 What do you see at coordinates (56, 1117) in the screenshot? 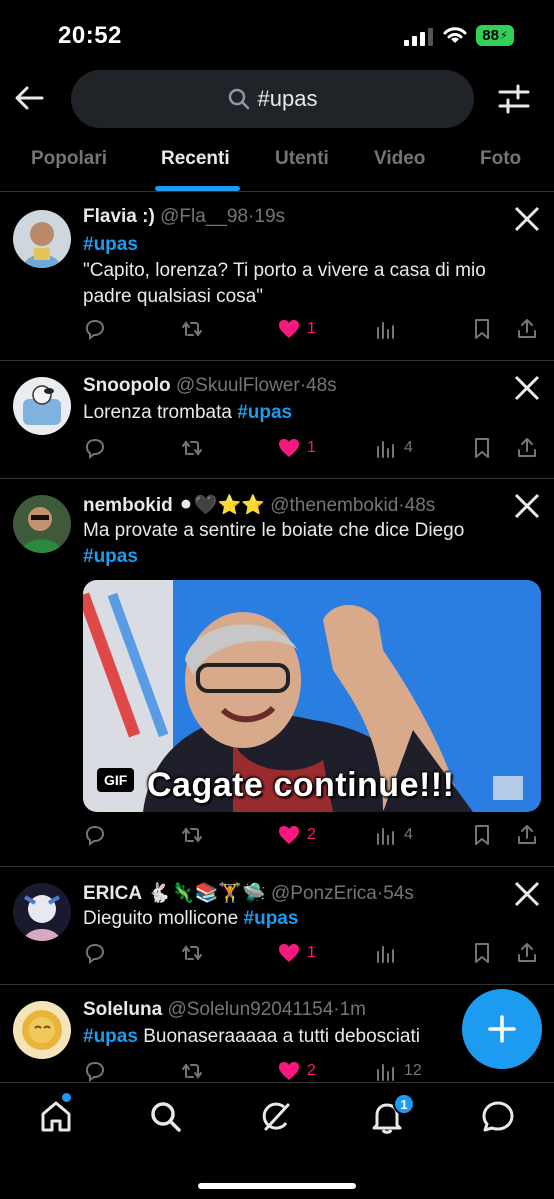
I see `home-icon` at bounding box center [56, 1117].